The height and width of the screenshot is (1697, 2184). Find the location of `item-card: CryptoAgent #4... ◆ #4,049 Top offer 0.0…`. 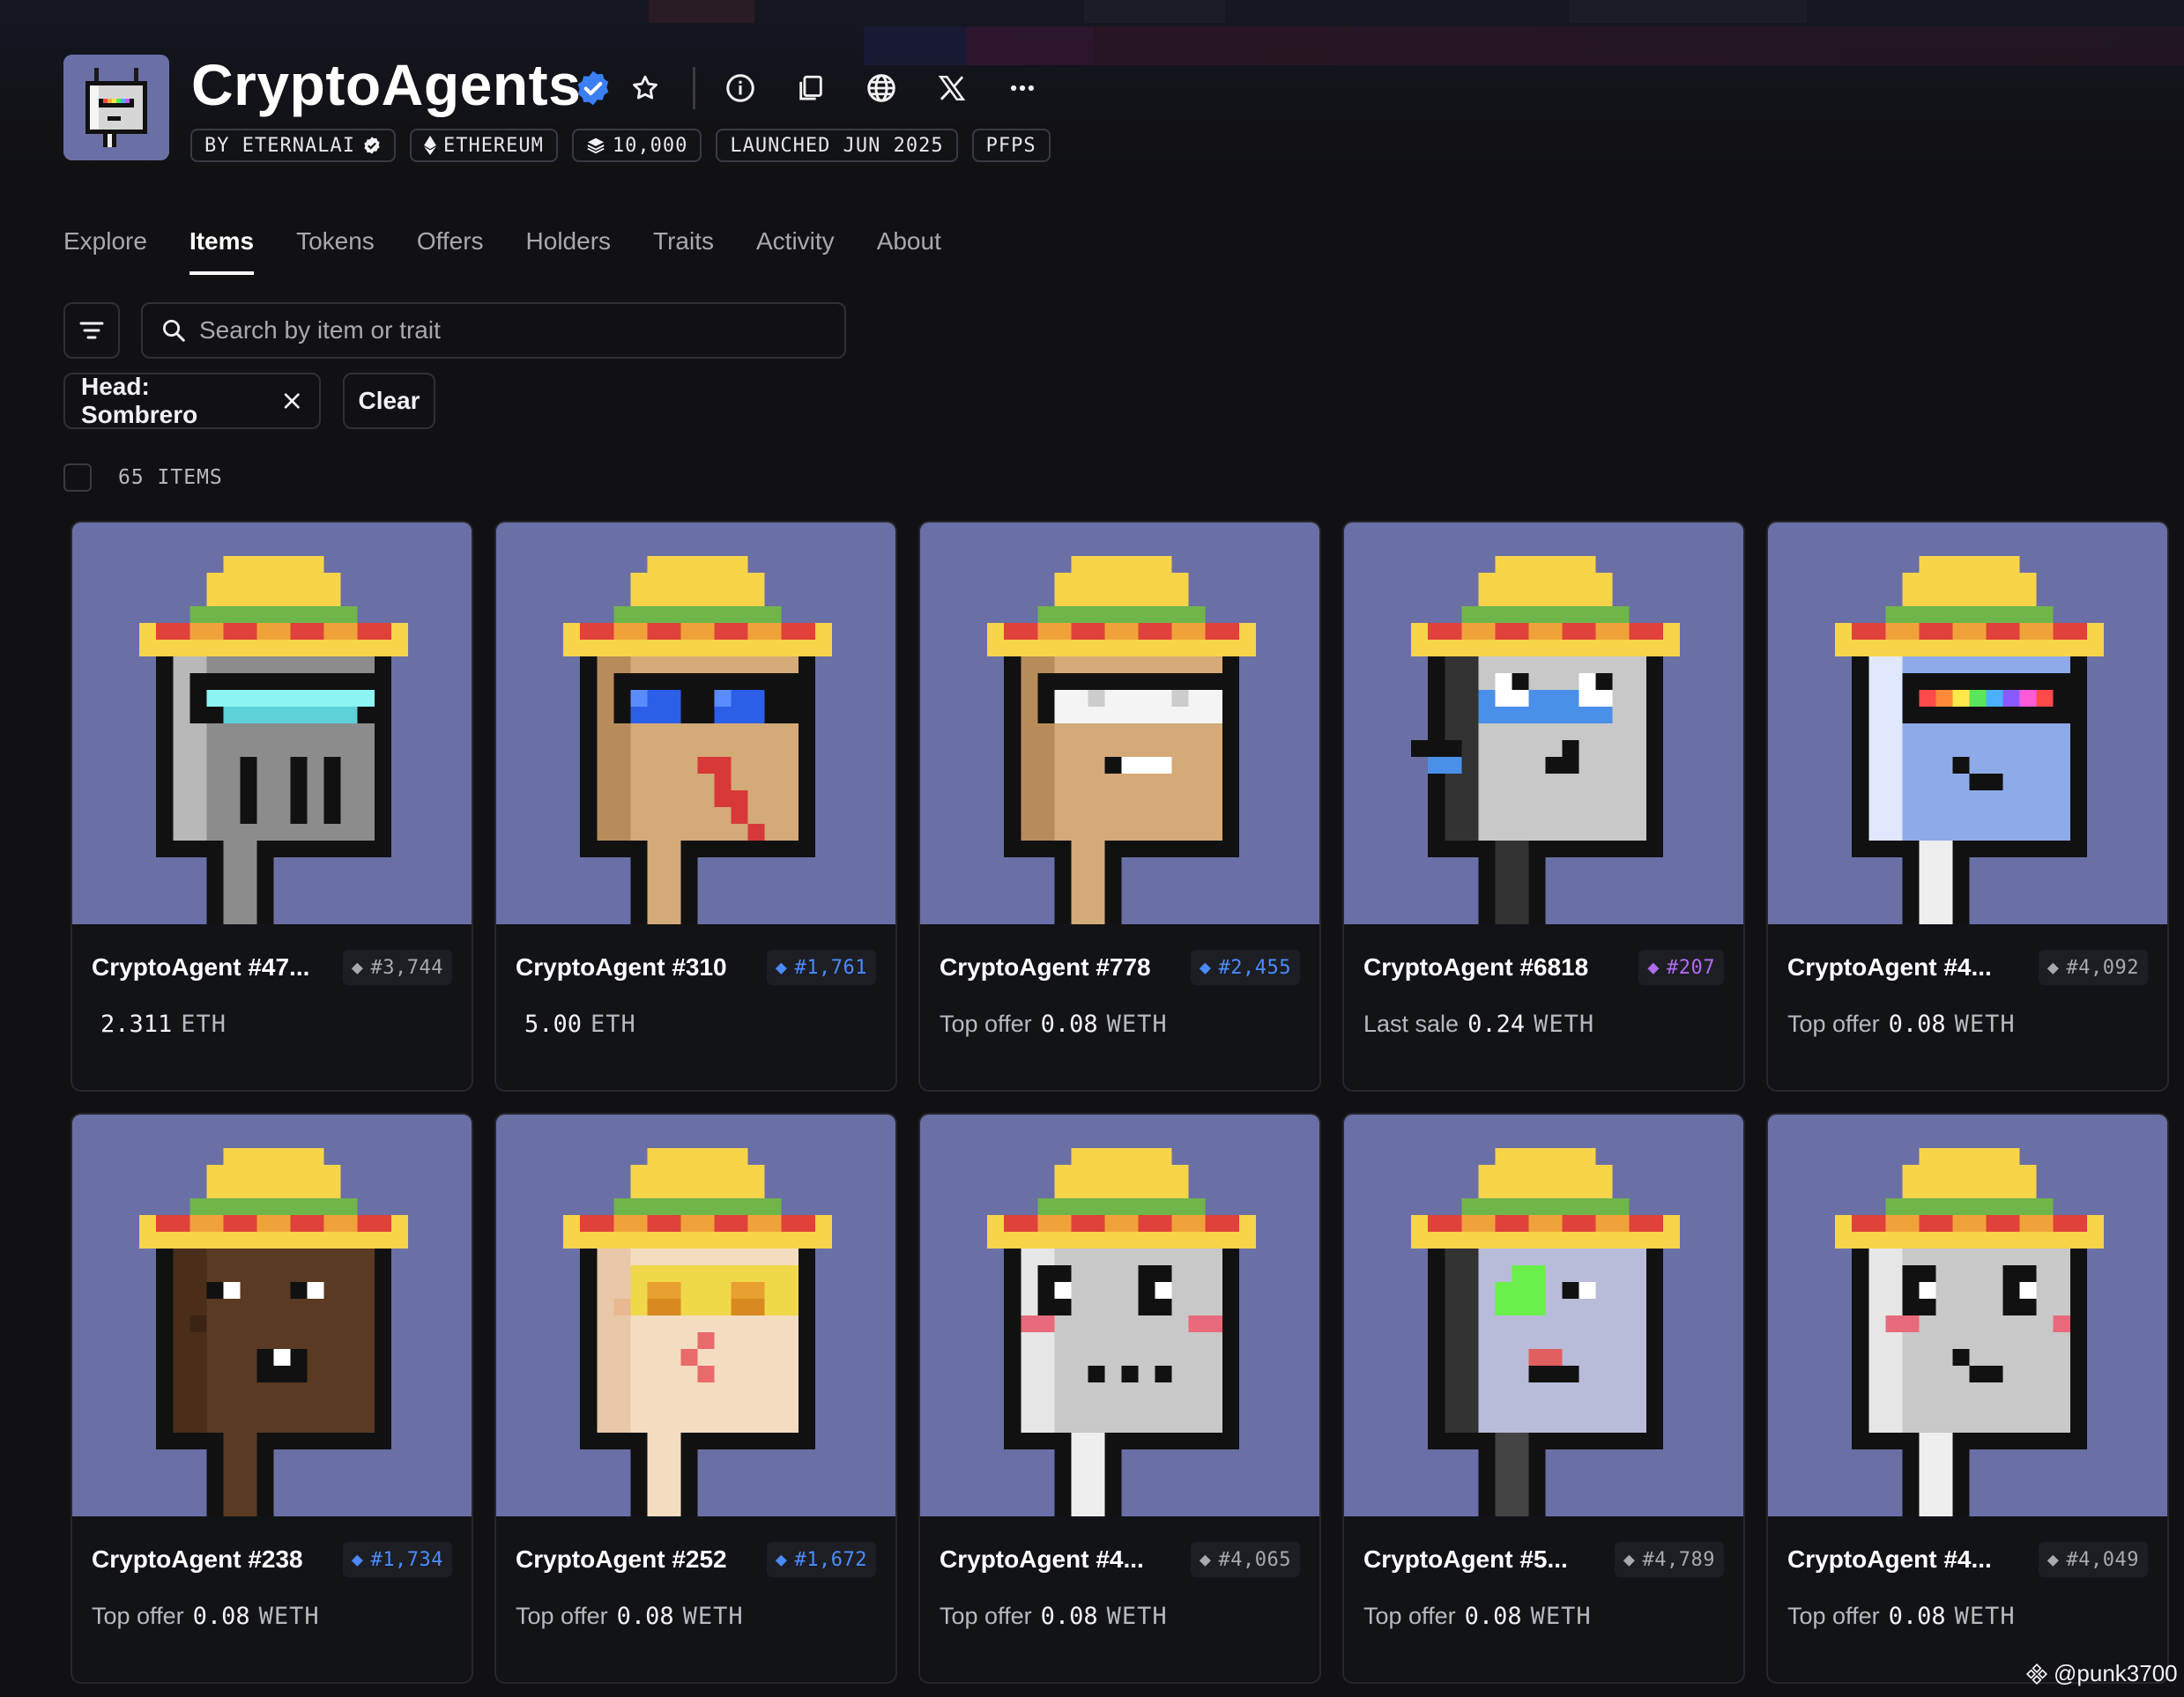

item-card: CryptoAgent #4... ◆ #4,049 Top offer 0.0… is located at coordinates (1967, 1398).